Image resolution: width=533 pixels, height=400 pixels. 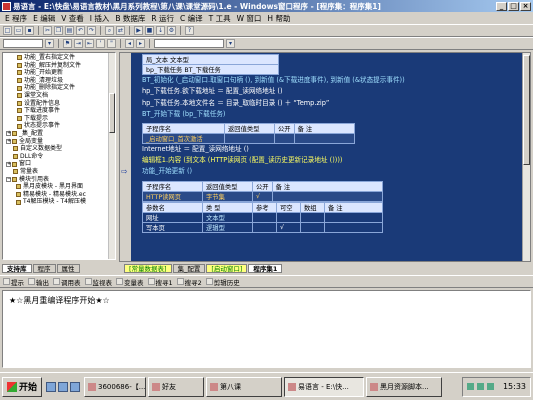 What do you see at coordinates (66, 88) in the screenshot?
I see `tree-item: 功能_删除指定文件` at bounding box center [66, 88].